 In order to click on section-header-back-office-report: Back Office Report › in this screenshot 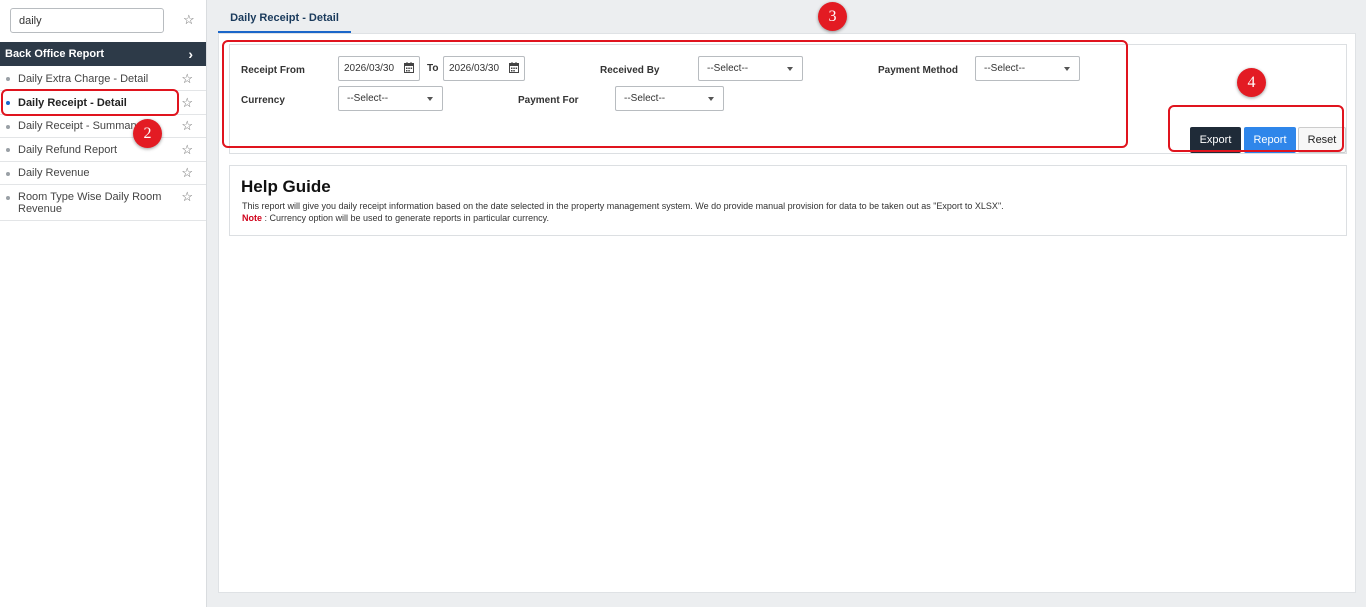, I will do `click(103, 54)`.